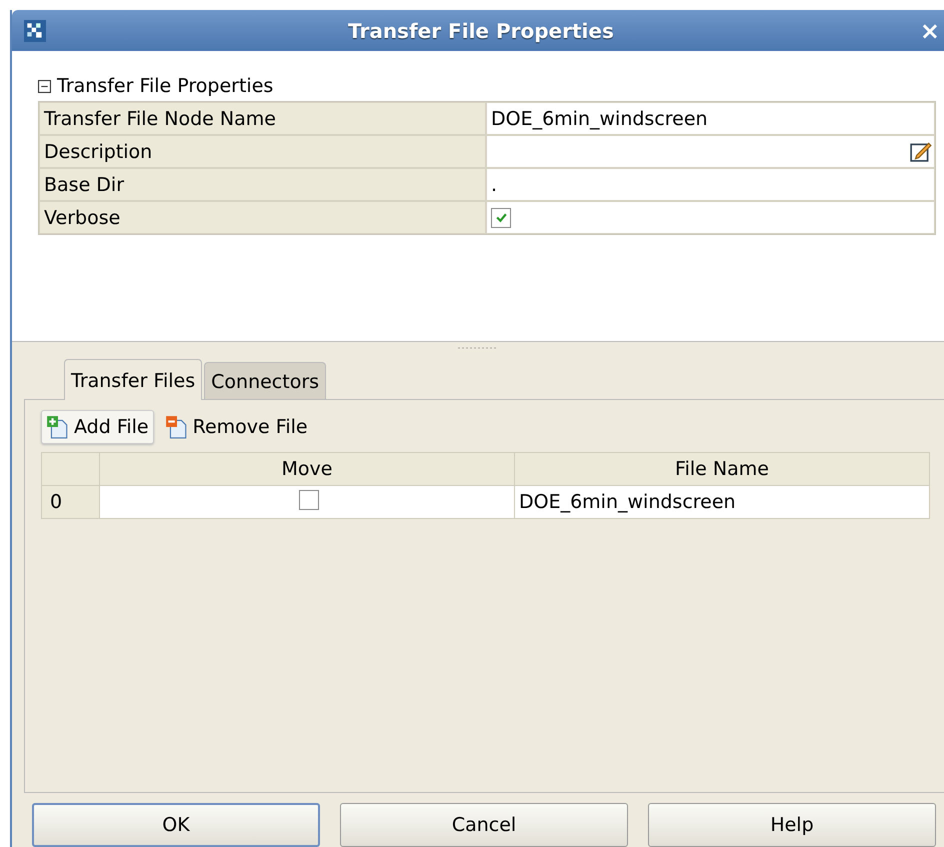 The image size is (944, 847). What do you see at coordinates (710, 185) in the screenshot?
I see `property-value-cell: .` at bounding box center [710, 185].